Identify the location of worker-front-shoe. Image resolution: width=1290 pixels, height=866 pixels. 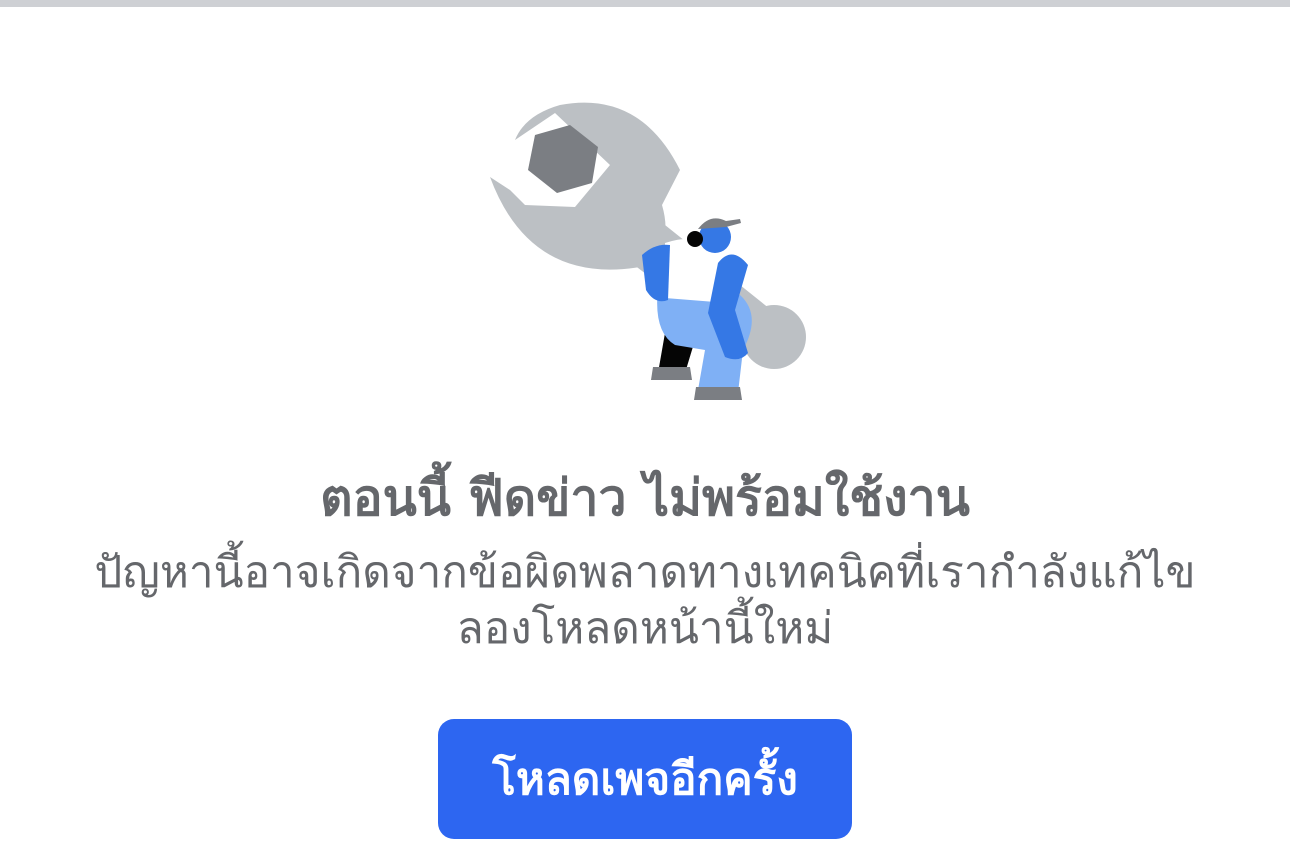
(718, 393).